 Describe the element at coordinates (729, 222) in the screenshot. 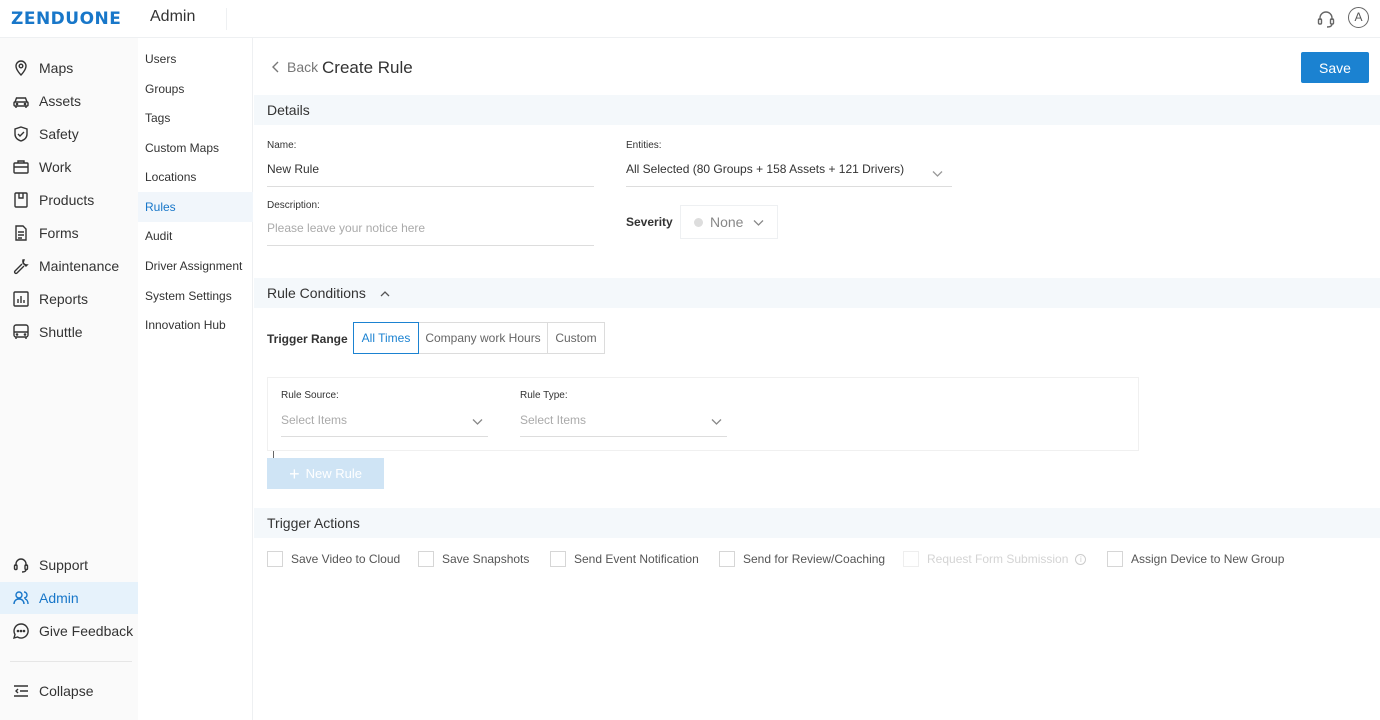

I see `severity-select: None` at that location.